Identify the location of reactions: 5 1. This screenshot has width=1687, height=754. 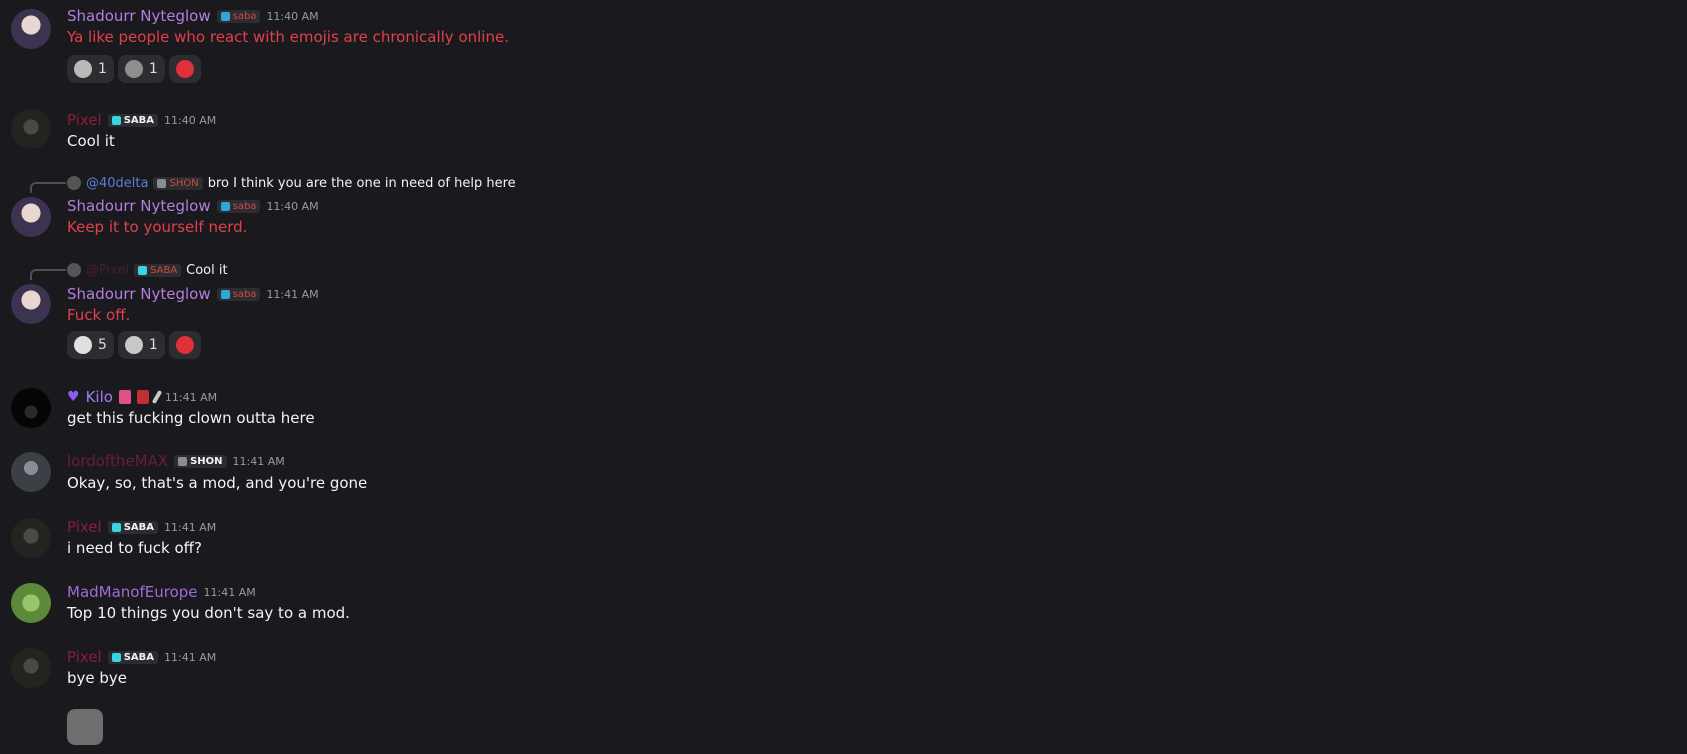
(134, 345).